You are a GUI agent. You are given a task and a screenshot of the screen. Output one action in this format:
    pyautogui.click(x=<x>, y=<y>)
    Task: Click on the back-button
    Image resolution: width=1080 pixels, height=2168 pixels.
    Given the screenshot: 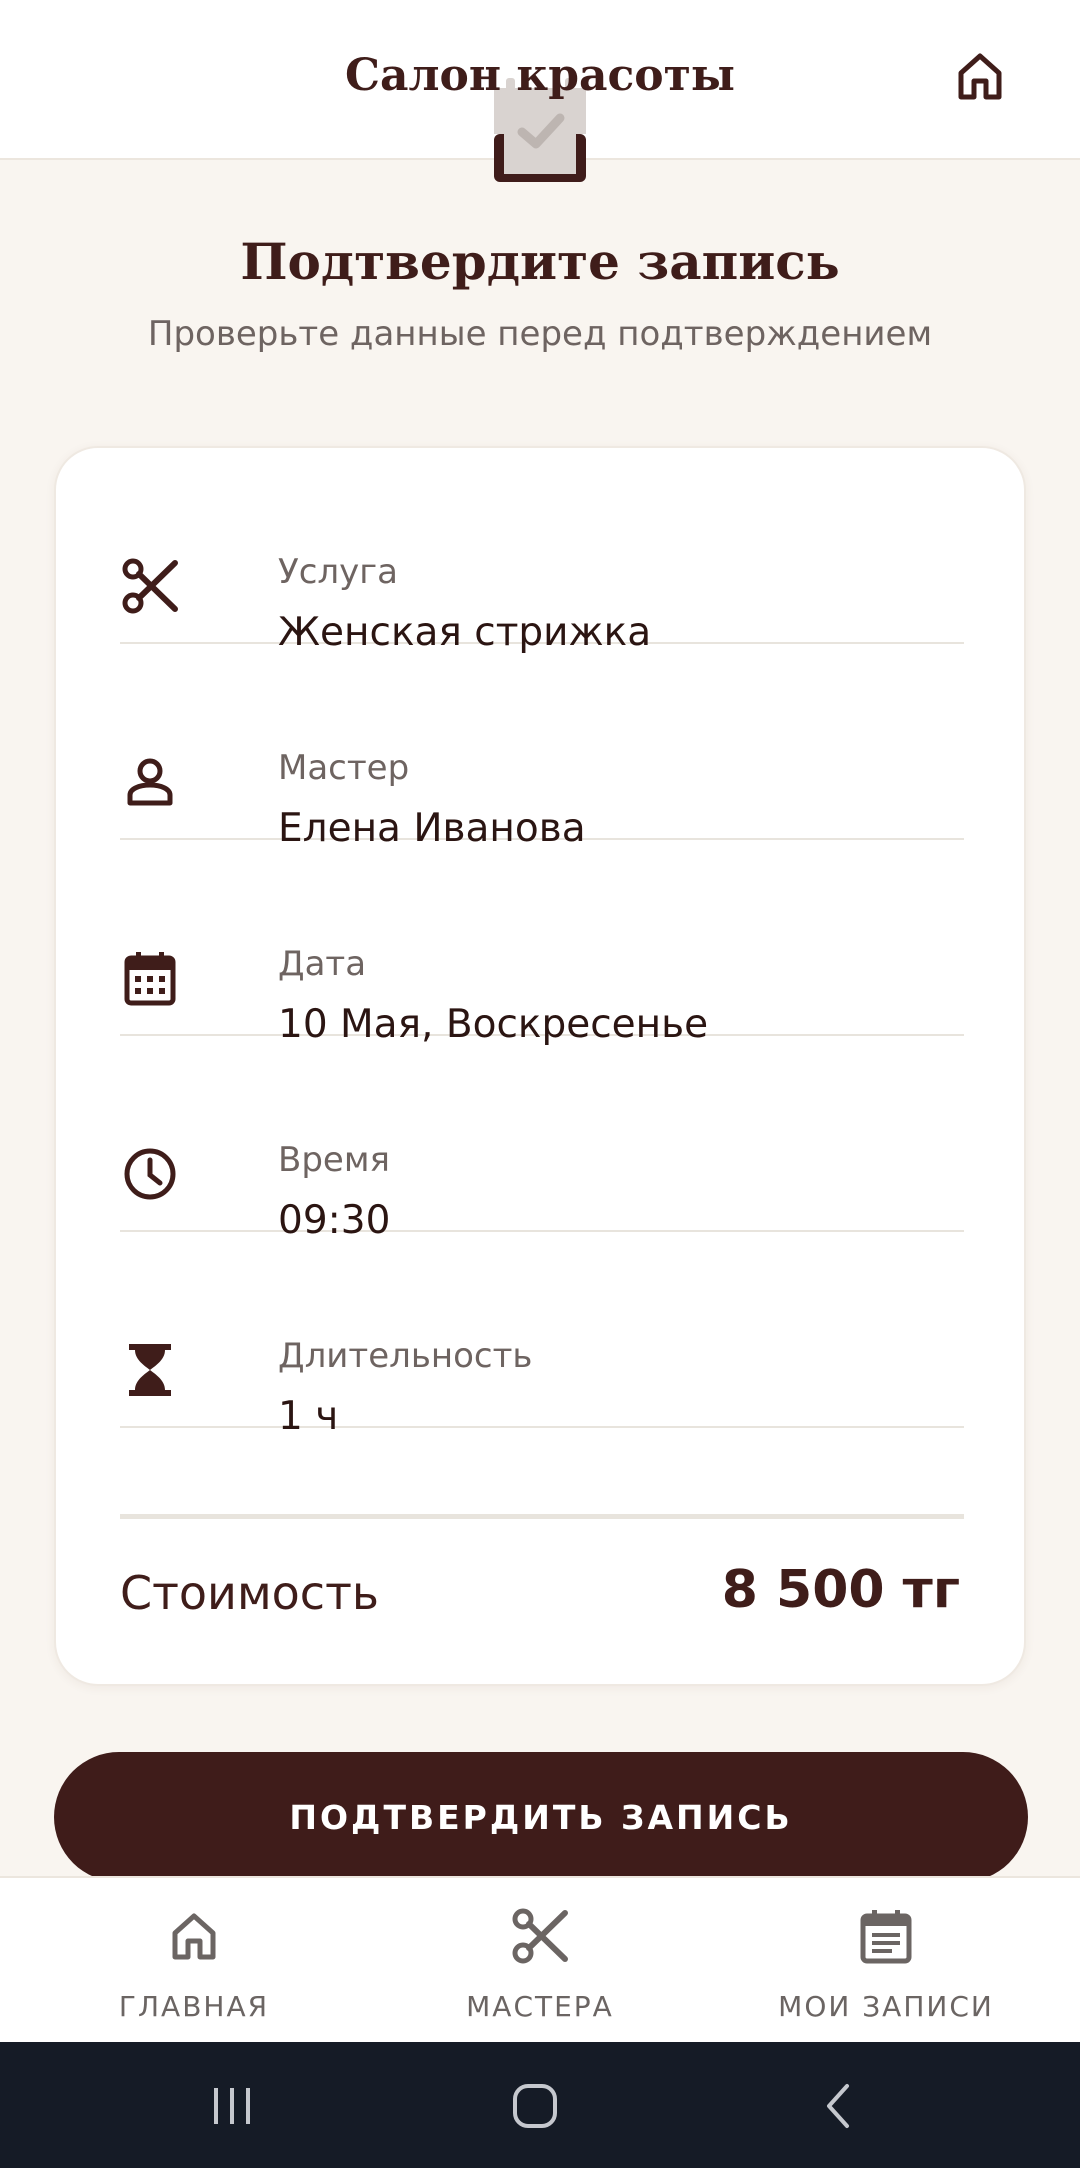 What is the action you would take?
    pyautogui.click(x=838, y=2106)
    